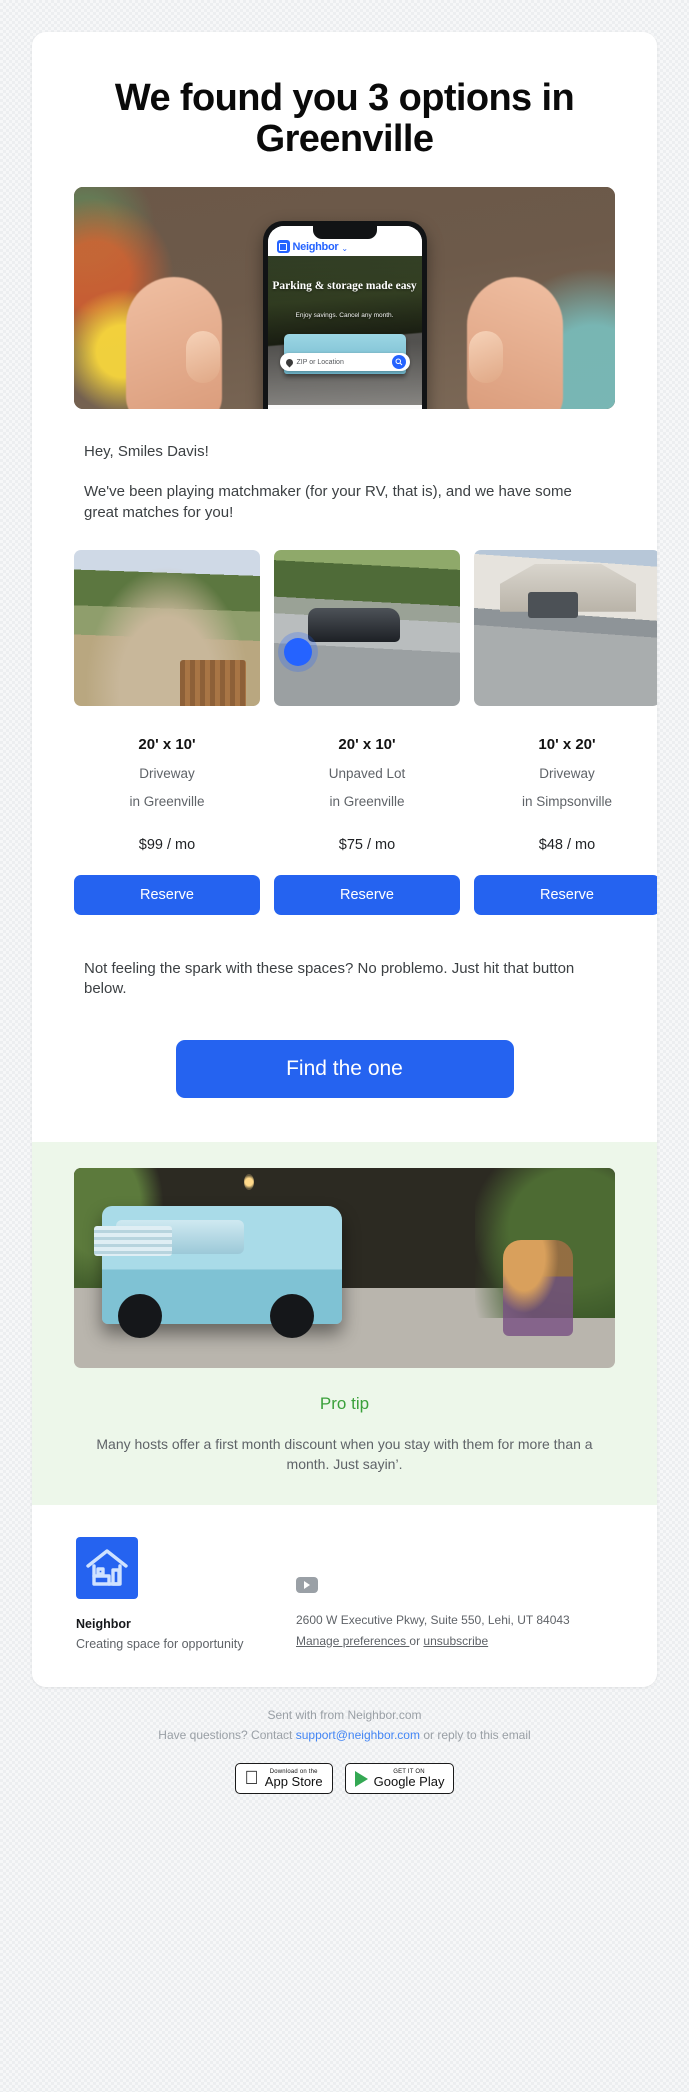 This screenshot has width=689, height=2092. I want to click on sent-with-text: Sent with from Neighbor.com, so click(344, 1714).